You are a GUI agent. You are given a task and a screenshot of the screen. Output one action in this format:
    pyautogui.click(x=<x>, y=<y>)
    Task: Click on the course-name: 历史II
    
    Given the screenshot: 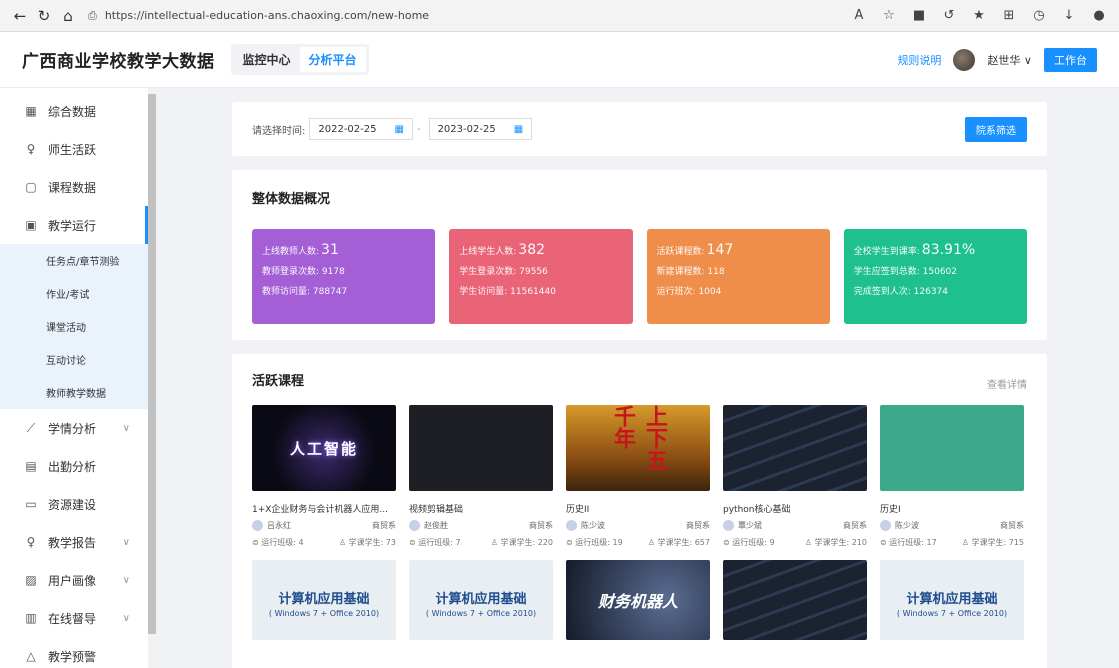 What is the action you would take?
    pyautogui.click(x=638, y=508)
    